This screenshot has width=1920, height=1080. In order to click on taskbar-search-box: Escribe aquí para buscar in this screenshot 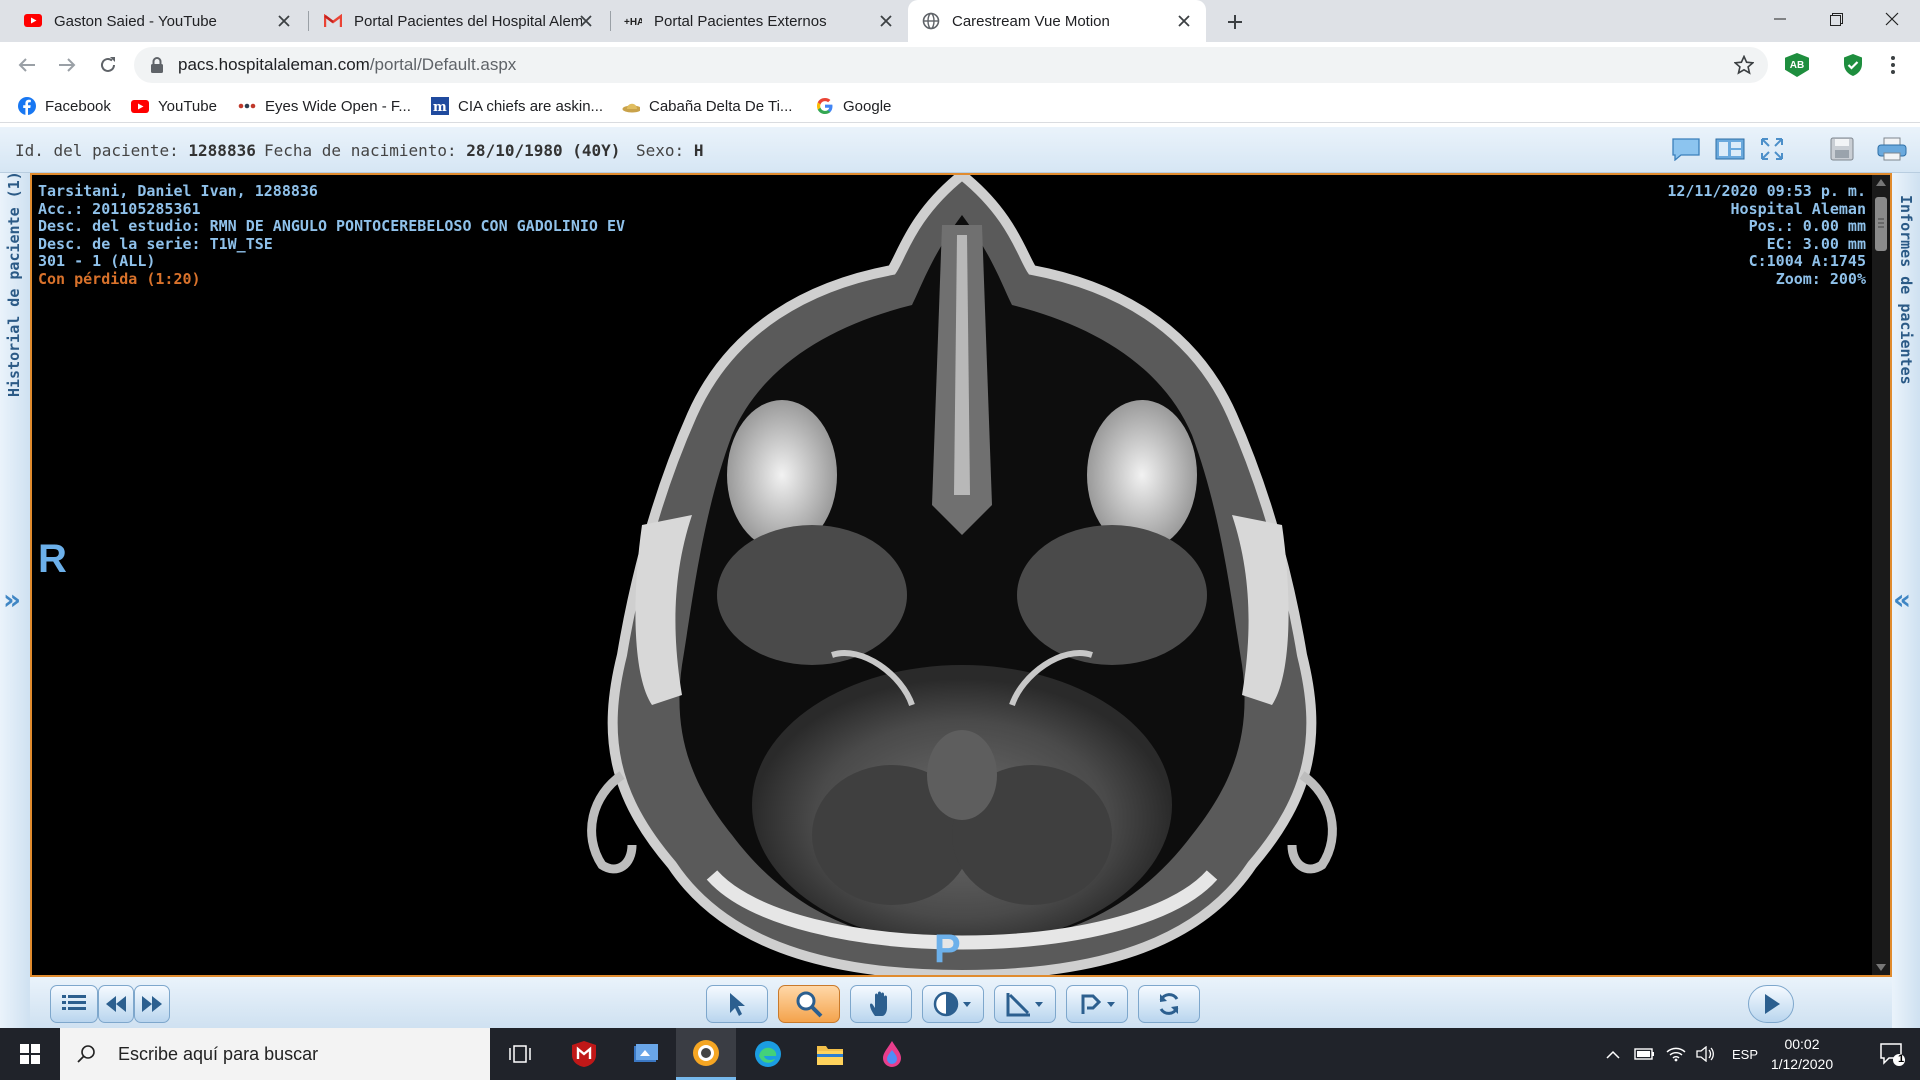, I will do `click(275, 1054)`.